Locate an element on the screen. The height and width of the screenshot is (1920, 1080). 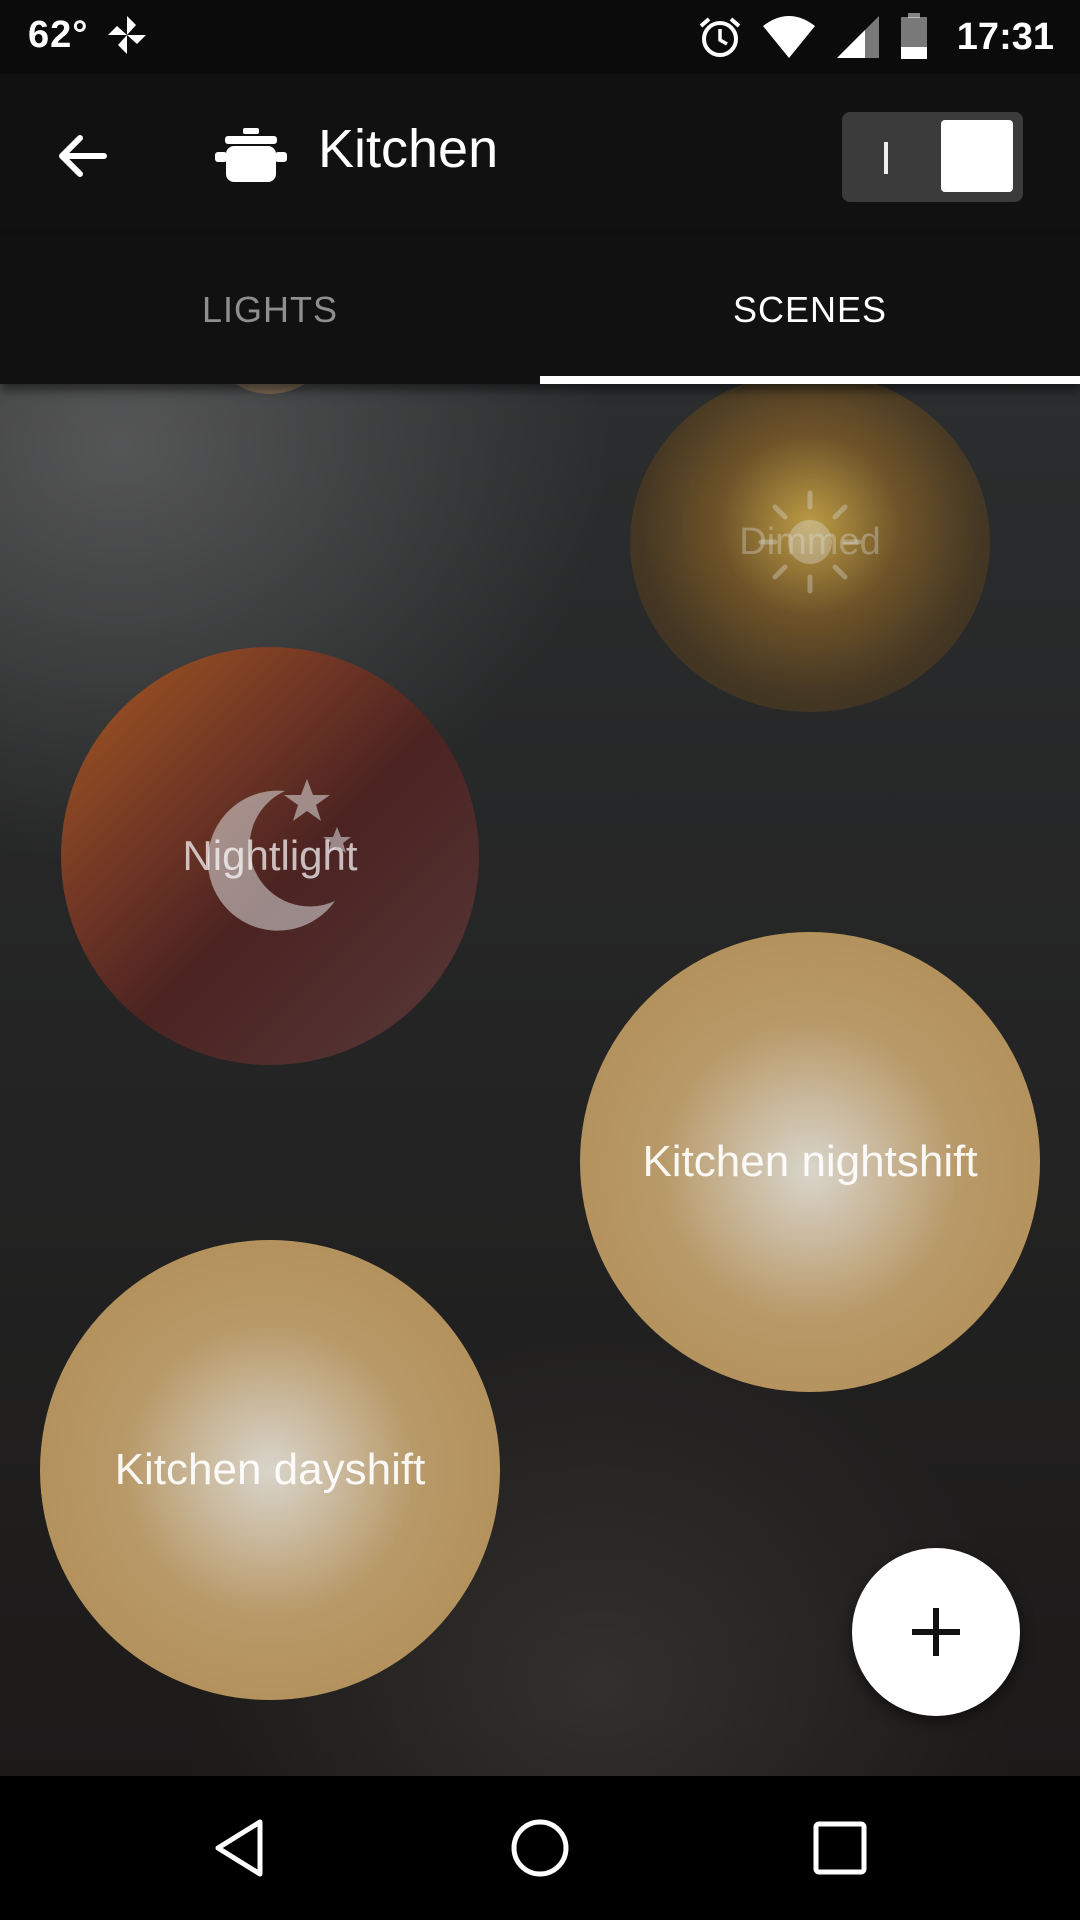
back-triangle-icon is located at coordinates (242, 1848).